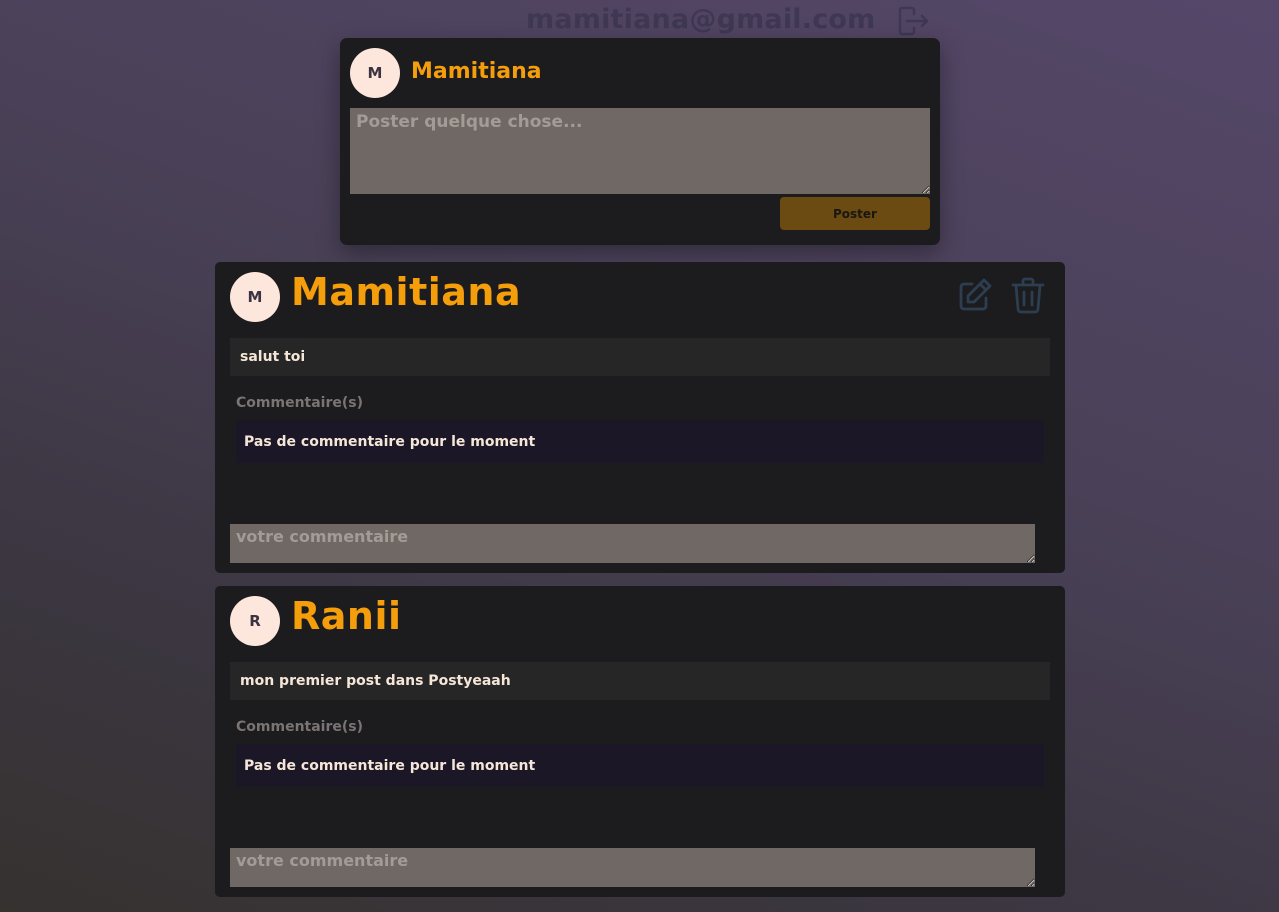 This screenshot has height=912, width=1279. Describe the element at coordinates (855, 213) in the screenshot. I see `post-button: Poster` at that location.